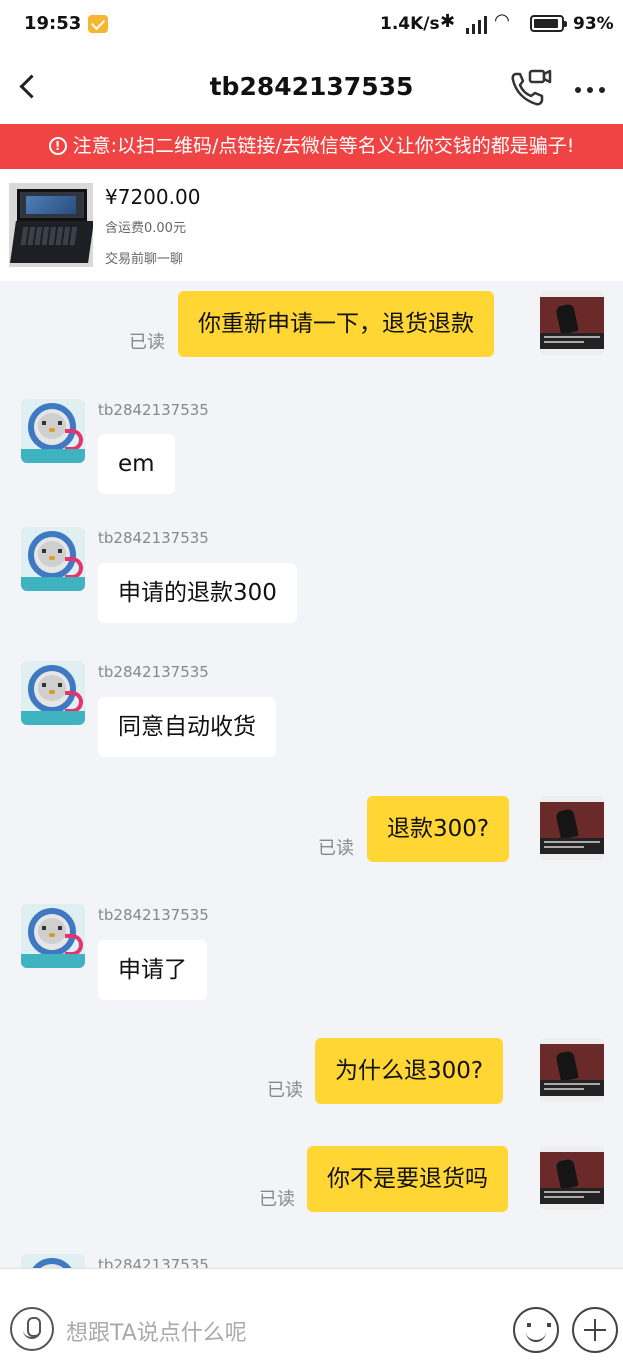 The width and height of the screenshot is (623, 1370). I want to click on emoji-icon, so click(536, 1330).